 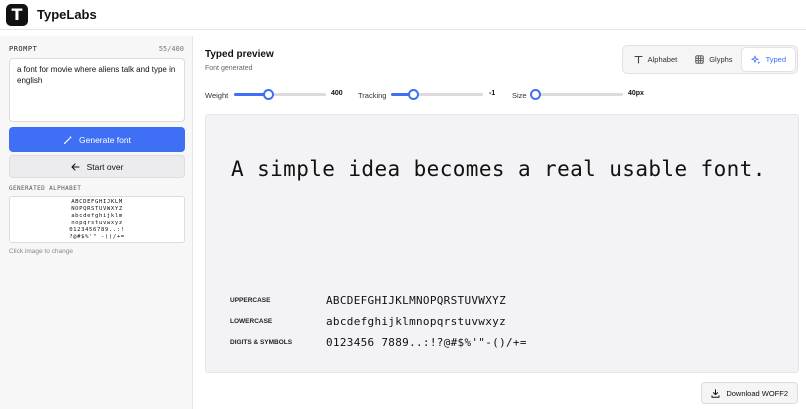 I want to click on alphabet-line: ABCDEFGHIJKLM, so click(x=97, y=201).